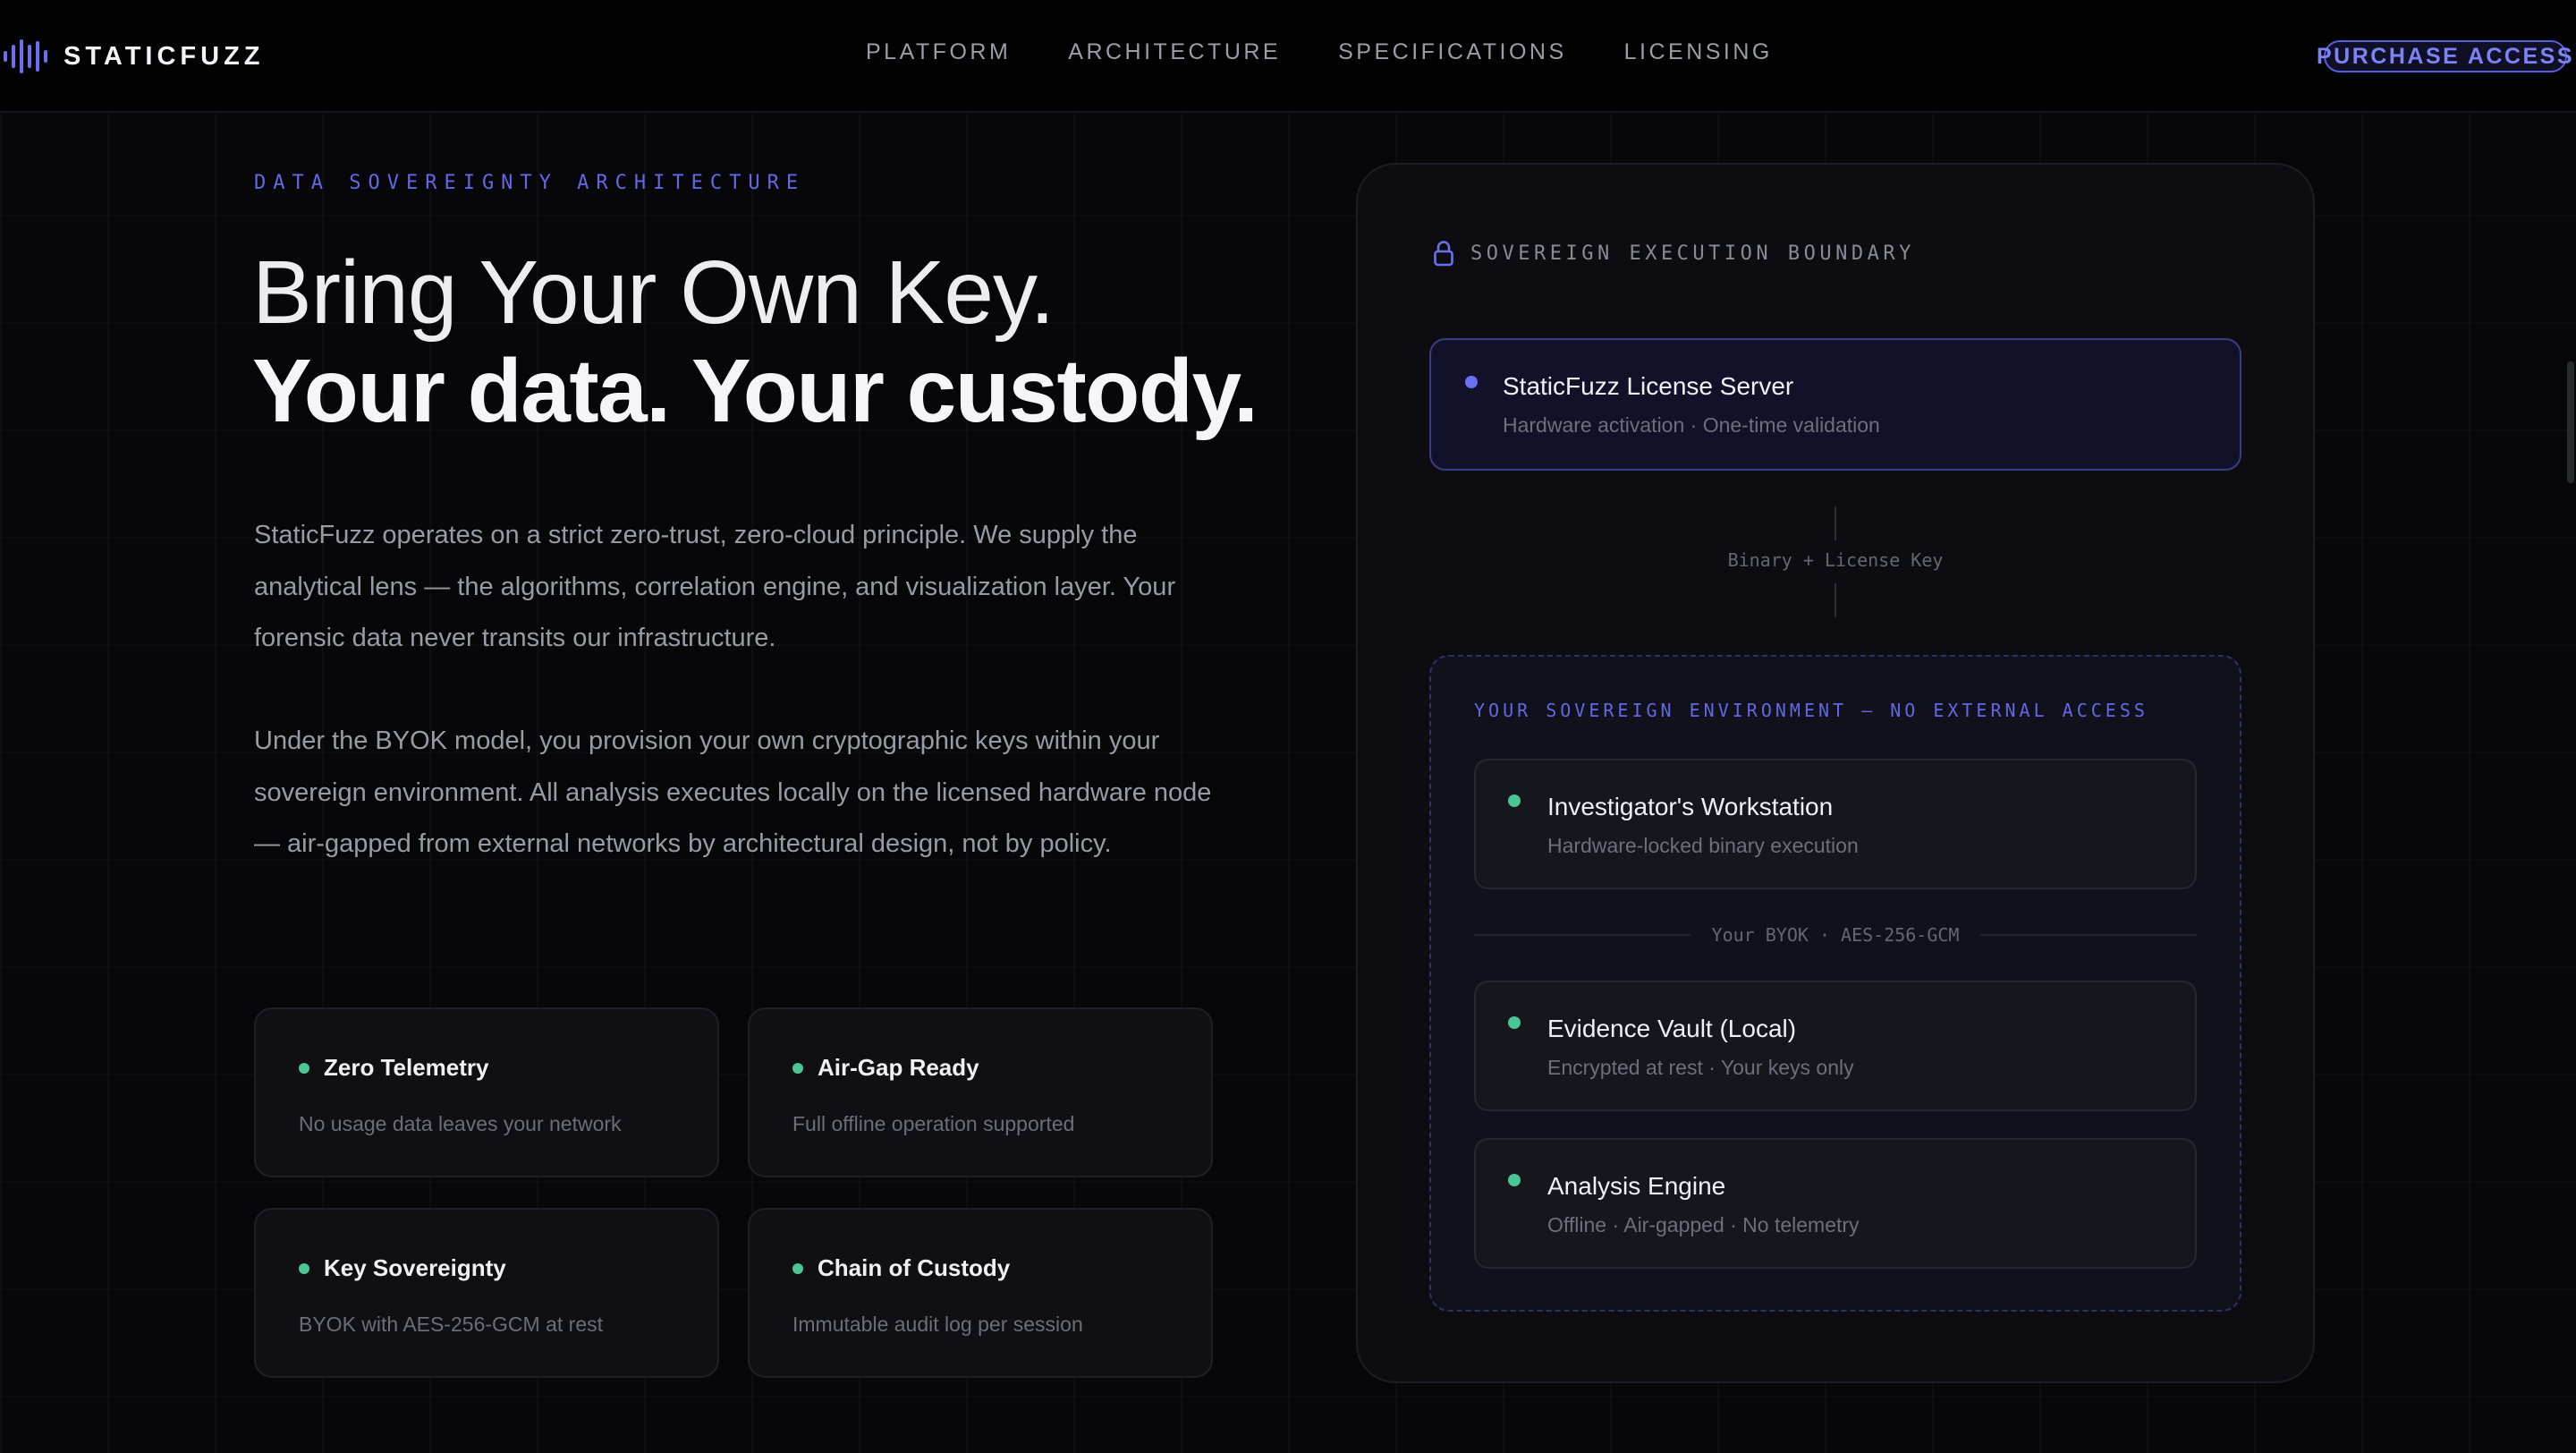  What do you see at coordinates (164, 56) in the screenshot?
I see `brand-name: STATICFUZZ` at bounding box center [164, 56].